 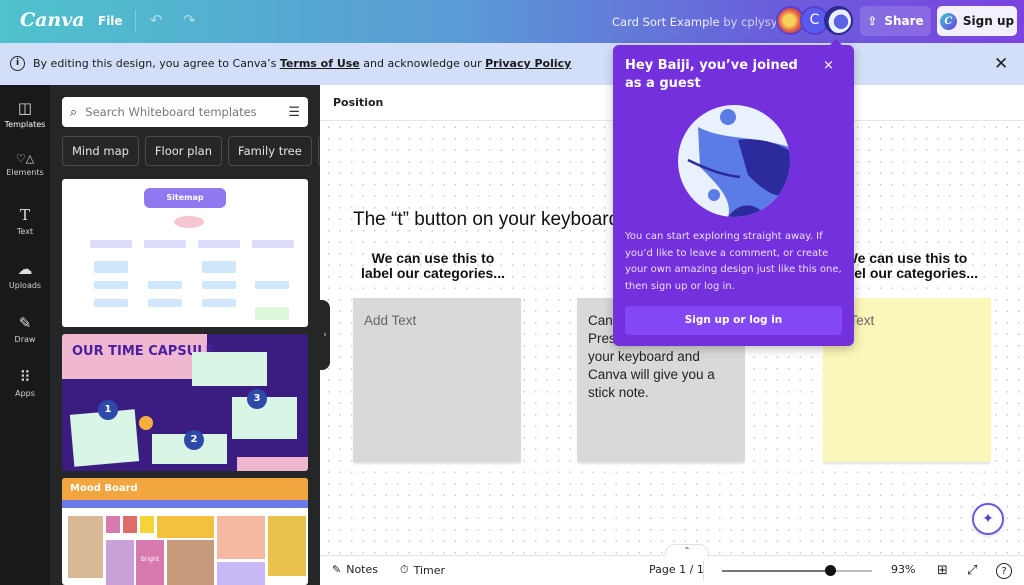 I want to click on canva-c-icon: C, so click(x=948, y=21).